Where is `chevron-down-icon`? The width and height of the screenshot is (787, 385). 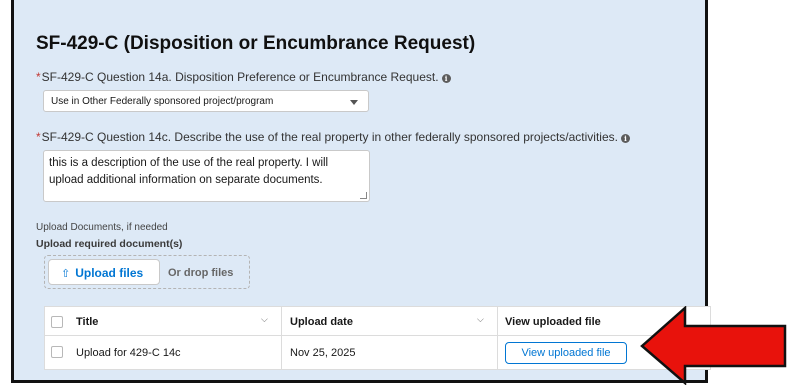
chevron-down-icon is located at coordinates (354, 102).